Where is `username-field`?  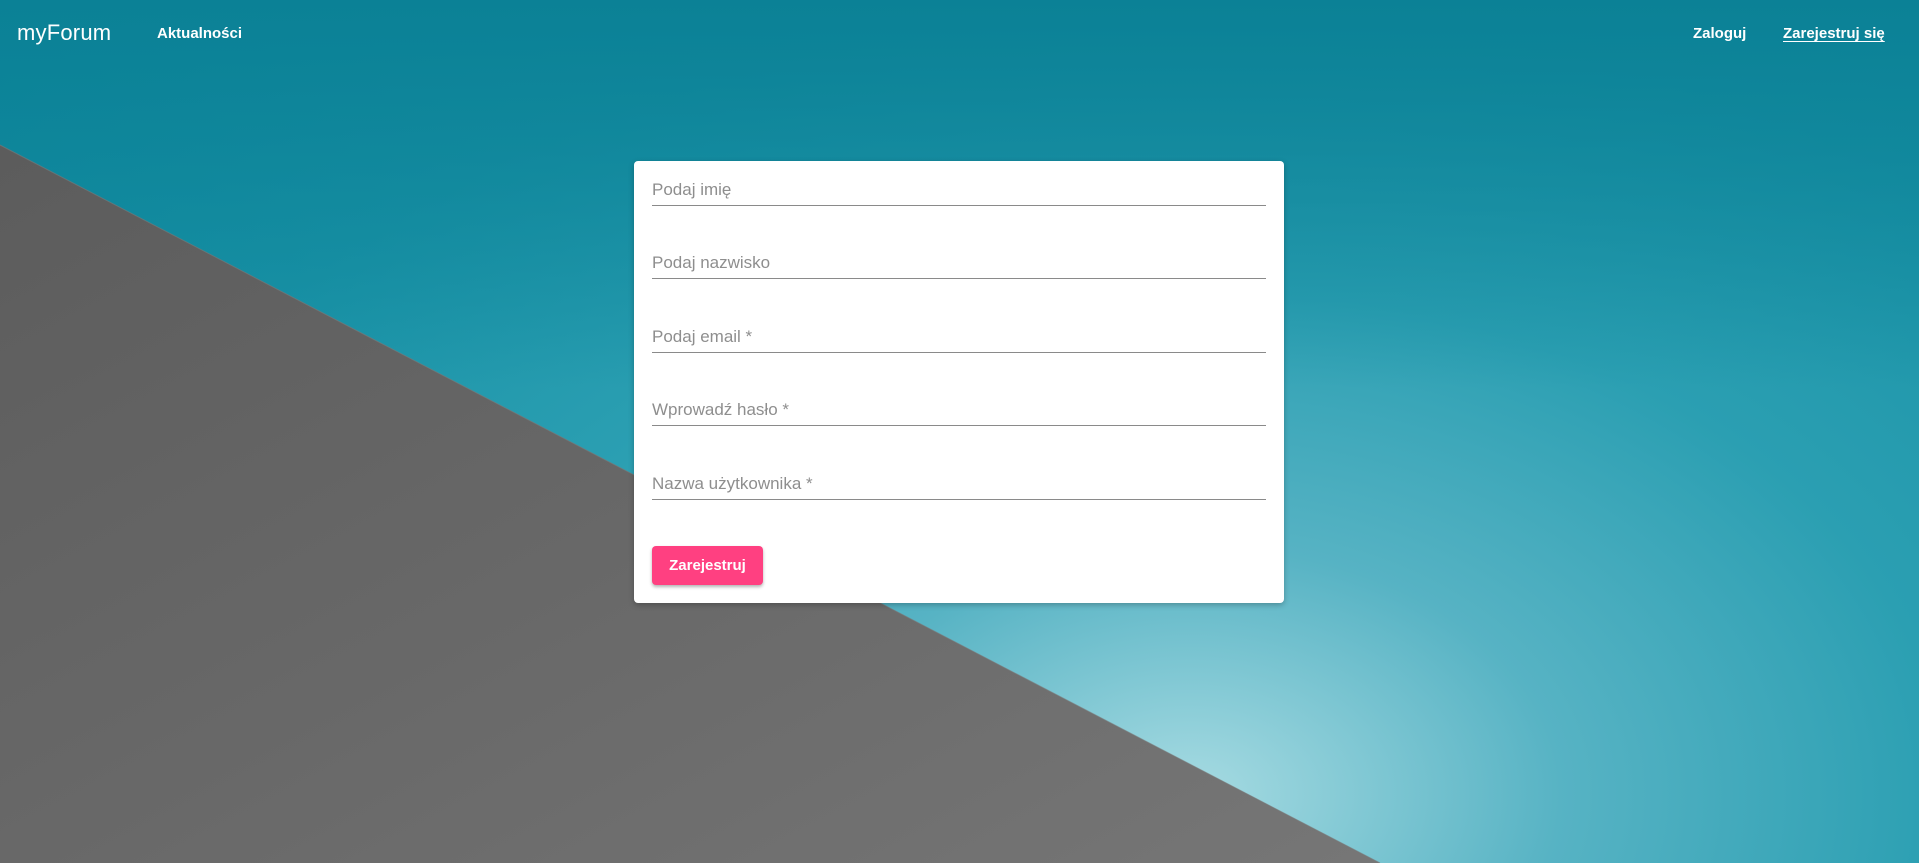 username-field is located at coordinates (959, 481).